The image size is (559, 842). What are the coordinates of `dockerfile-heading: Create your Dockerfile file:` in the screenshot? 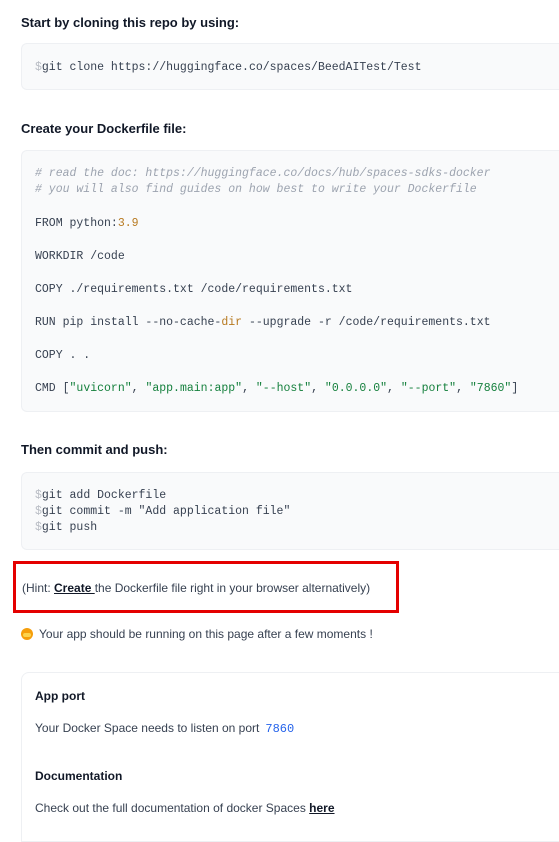 It's located at (104, 128).